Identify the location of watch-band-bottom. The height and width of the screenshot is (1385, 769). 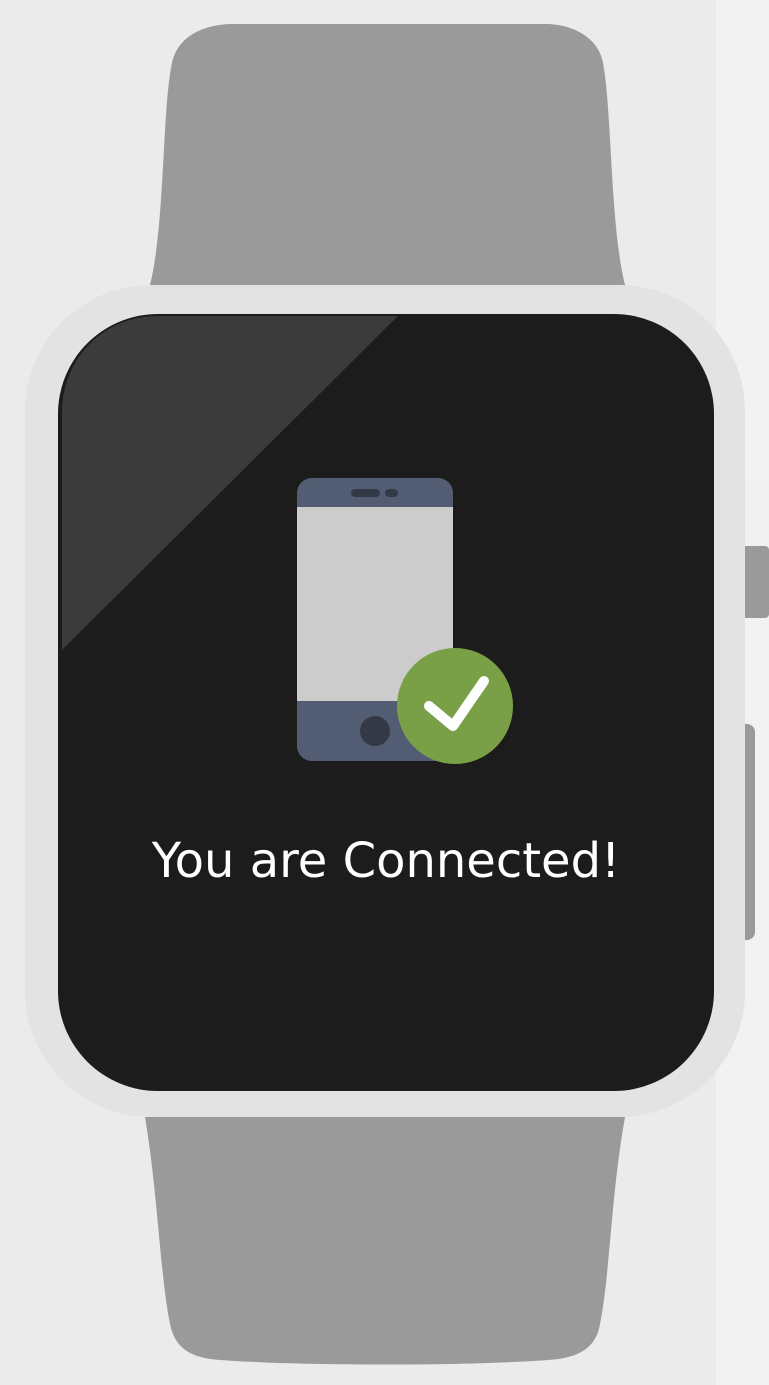
(385, 1241).